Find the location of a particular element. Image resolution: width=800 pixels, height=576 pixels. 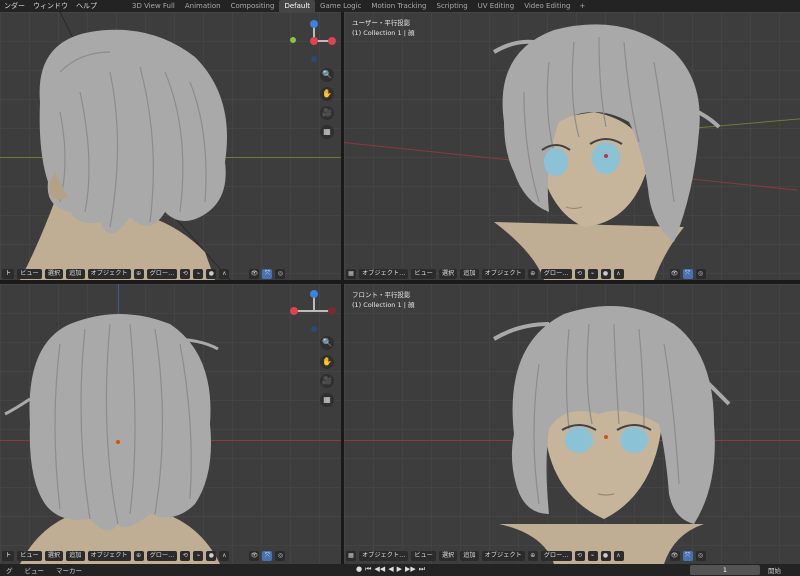

menu-help: ヘルプ is located at coordinates (86, 6).